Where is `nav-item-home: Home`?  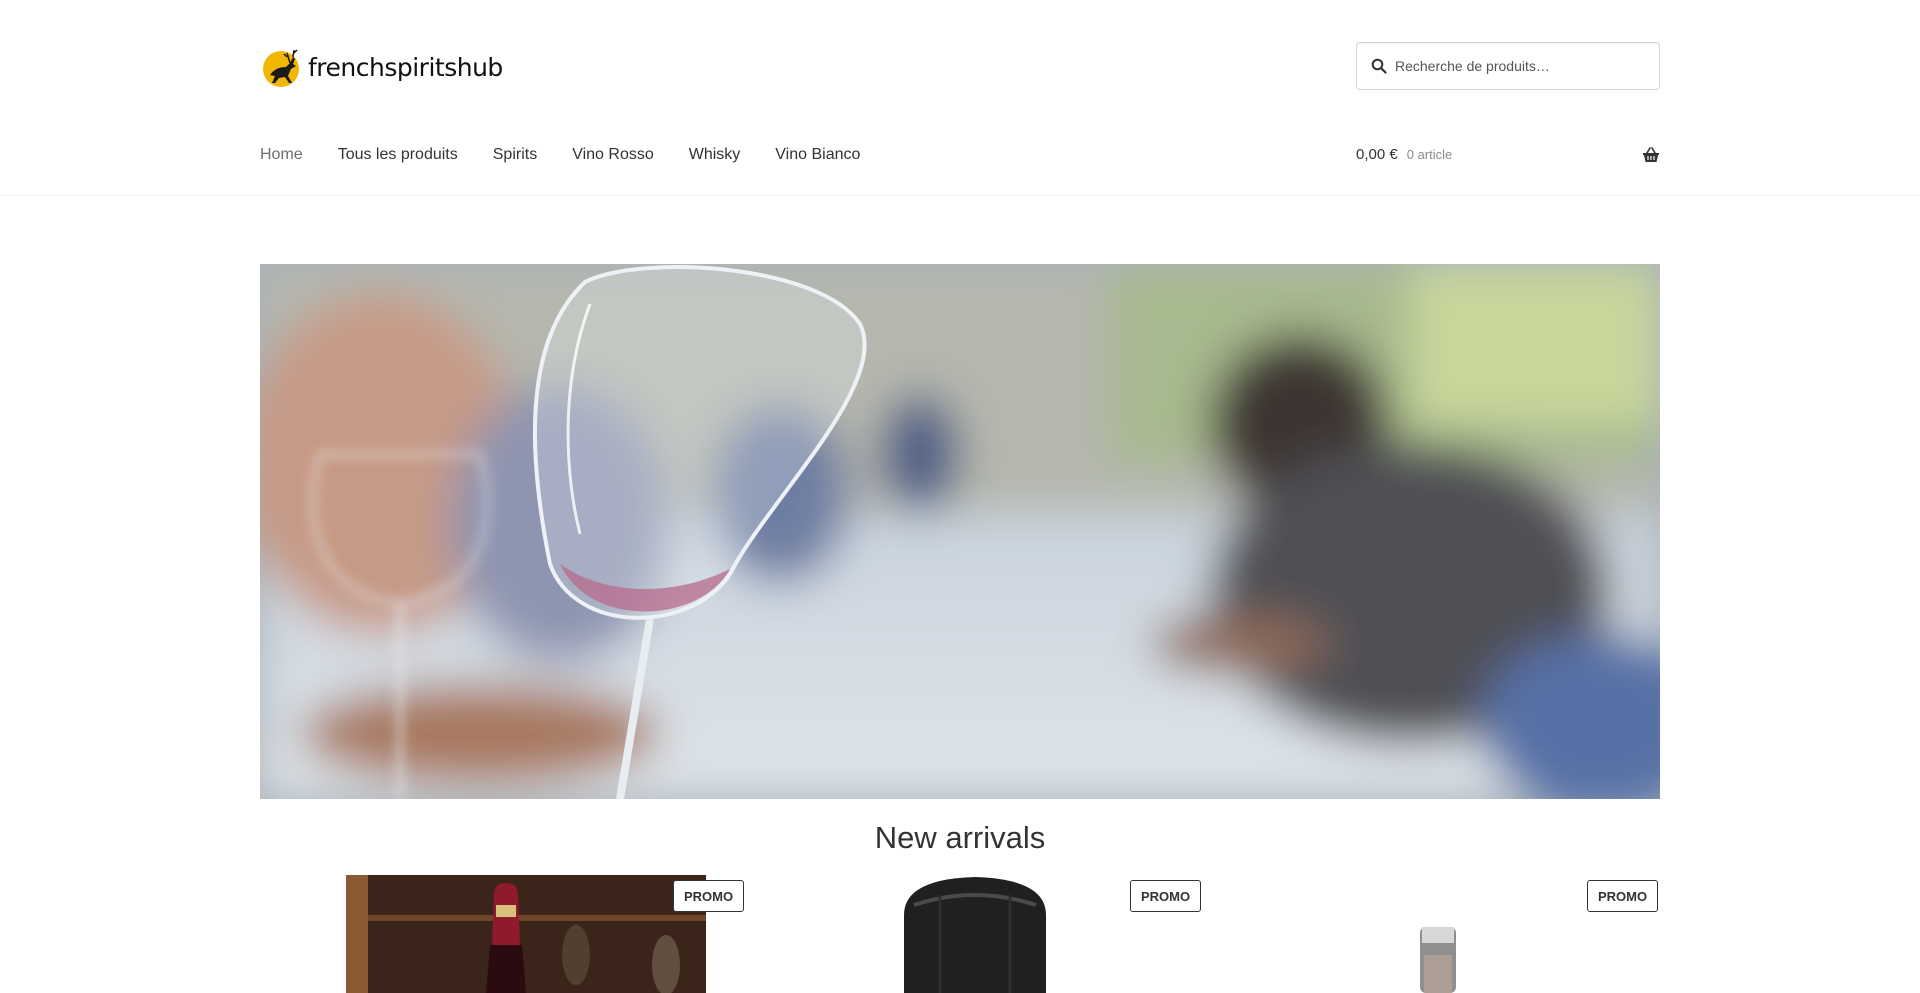
nav-item-home: Home is located at coordinates (281, 155).